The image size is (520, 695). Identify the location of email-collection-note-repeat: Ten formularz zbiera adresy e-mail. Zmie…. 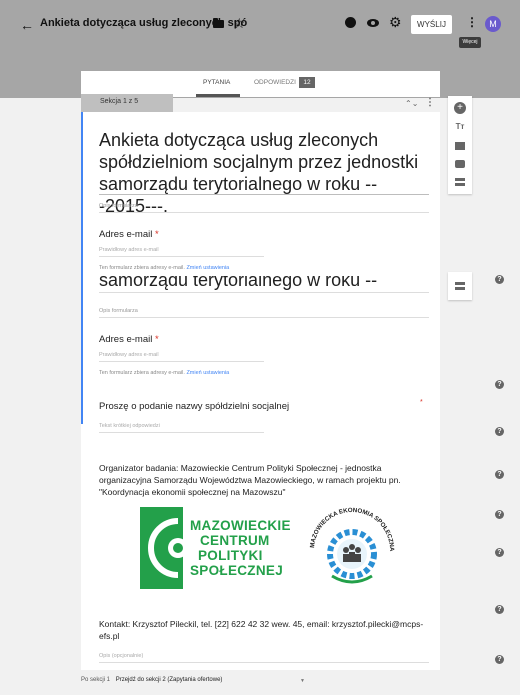
(164, 373).